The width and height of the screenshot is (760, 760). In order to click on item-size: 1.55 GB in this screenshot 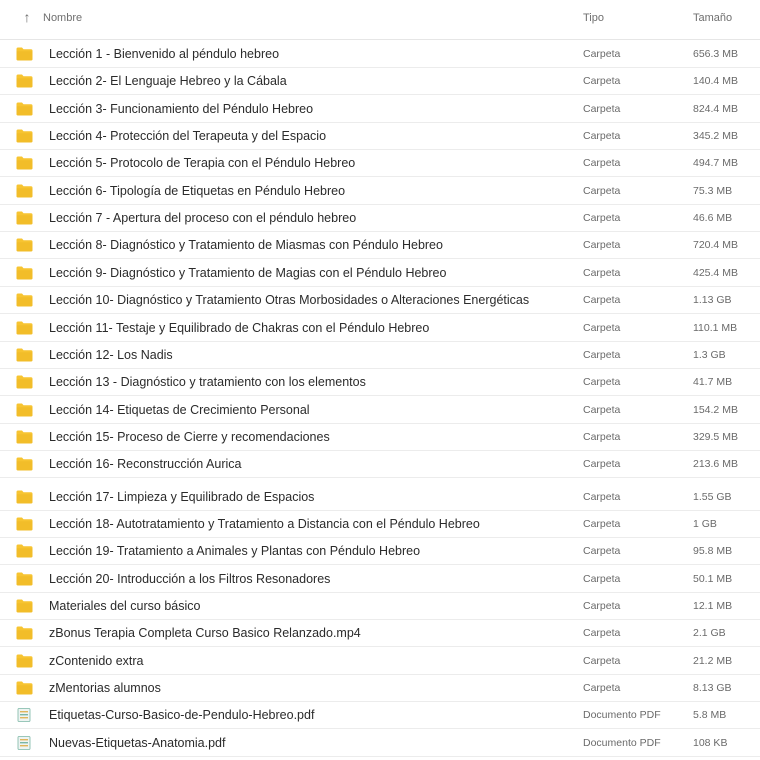, I will do `click(712, 496)`.